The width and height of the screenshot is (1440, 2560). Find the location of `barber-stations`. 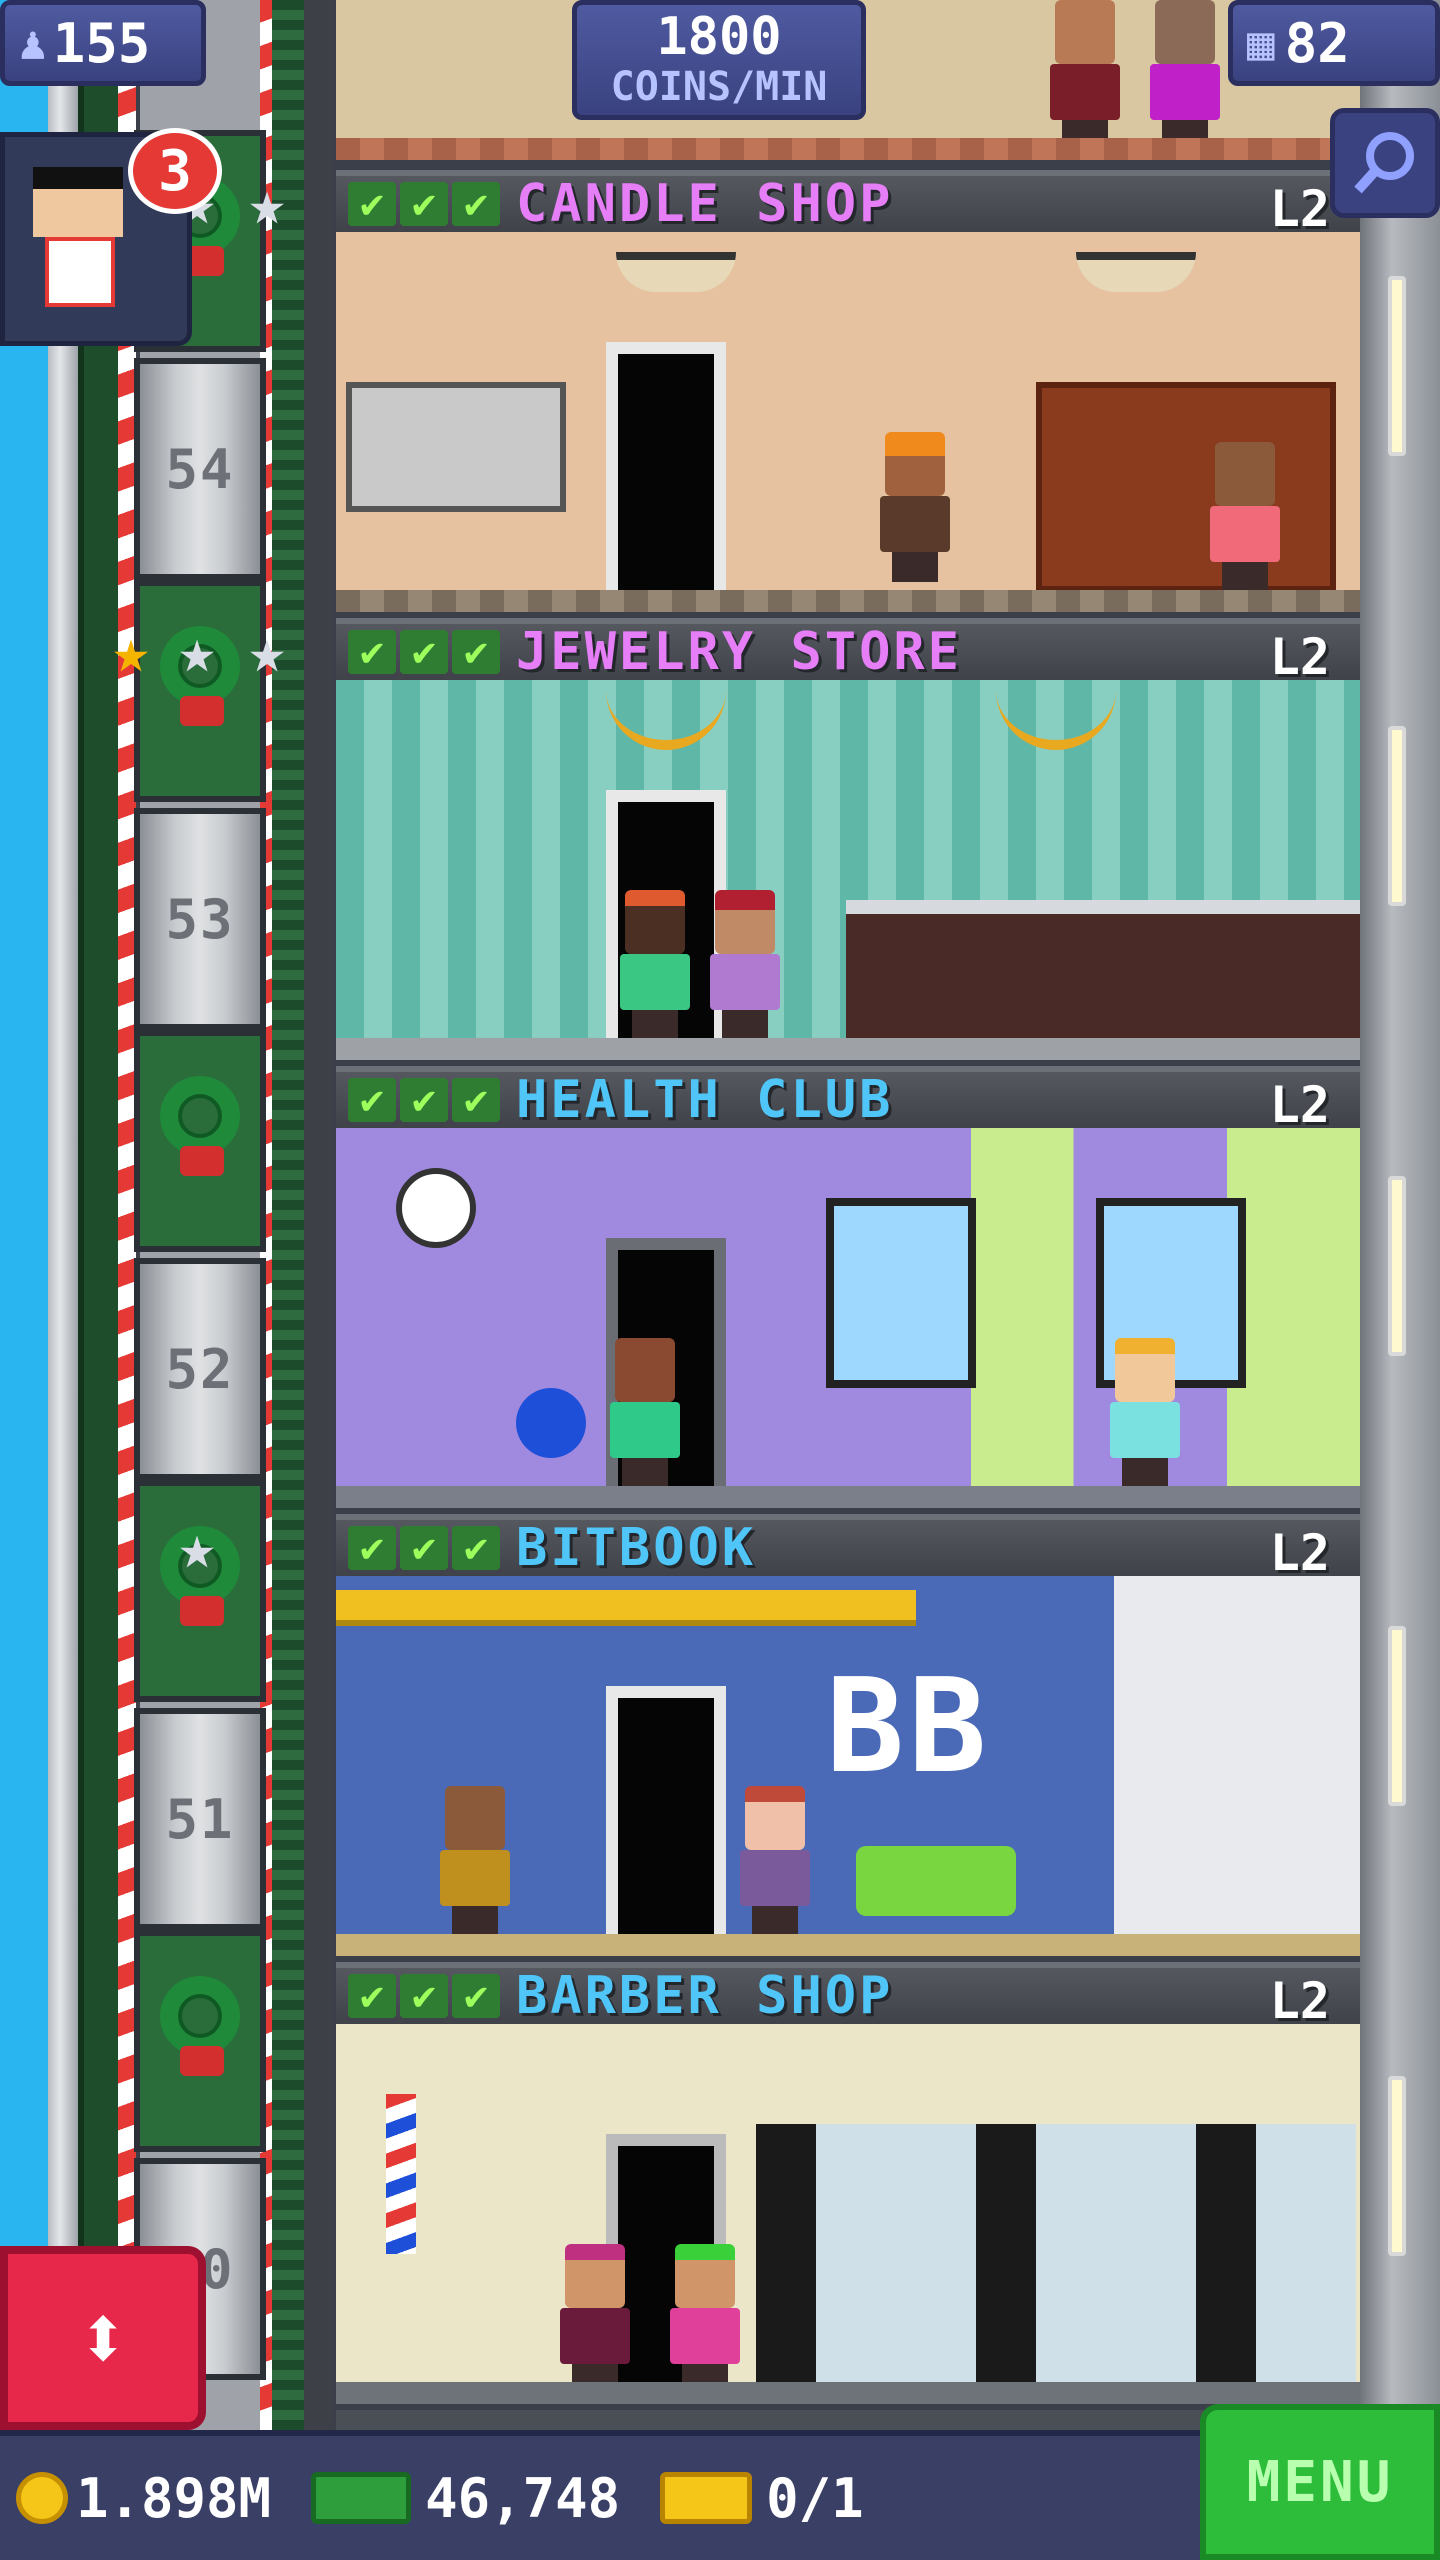

barber-stations is located at coordinates (1056, 2254).